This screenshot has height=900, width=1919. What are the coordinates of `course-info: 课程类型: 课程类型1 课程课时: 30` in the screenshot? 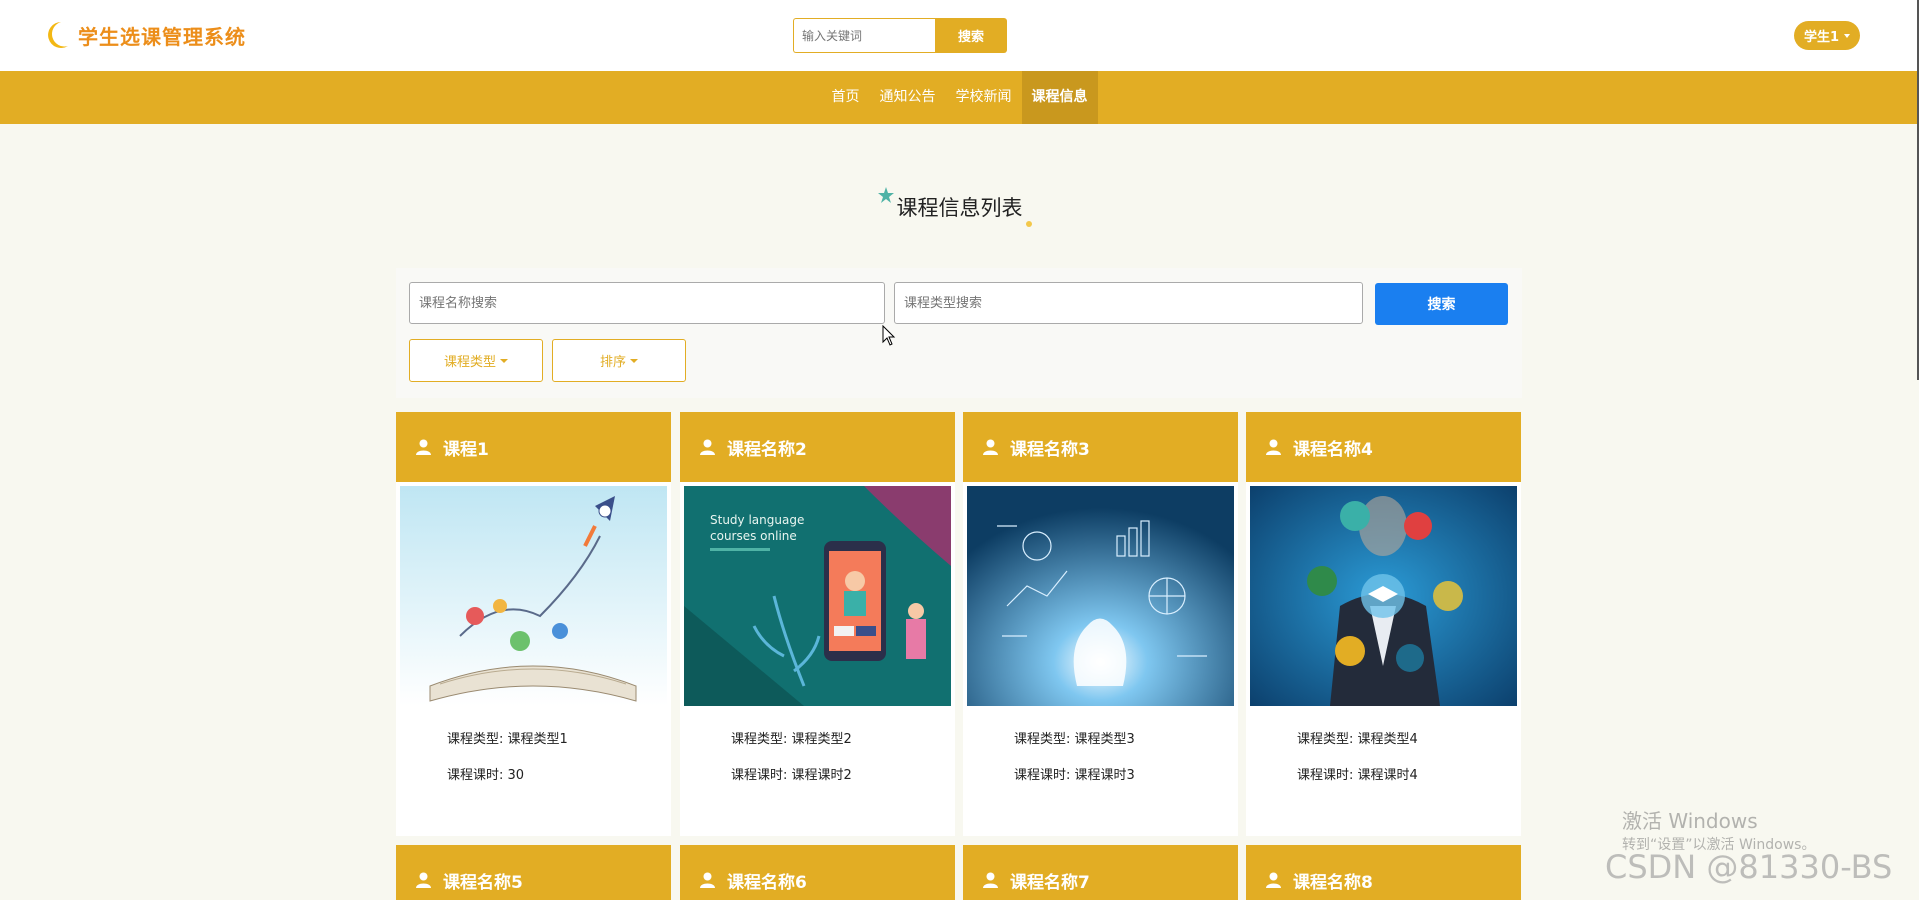 It's located at (533, 753).